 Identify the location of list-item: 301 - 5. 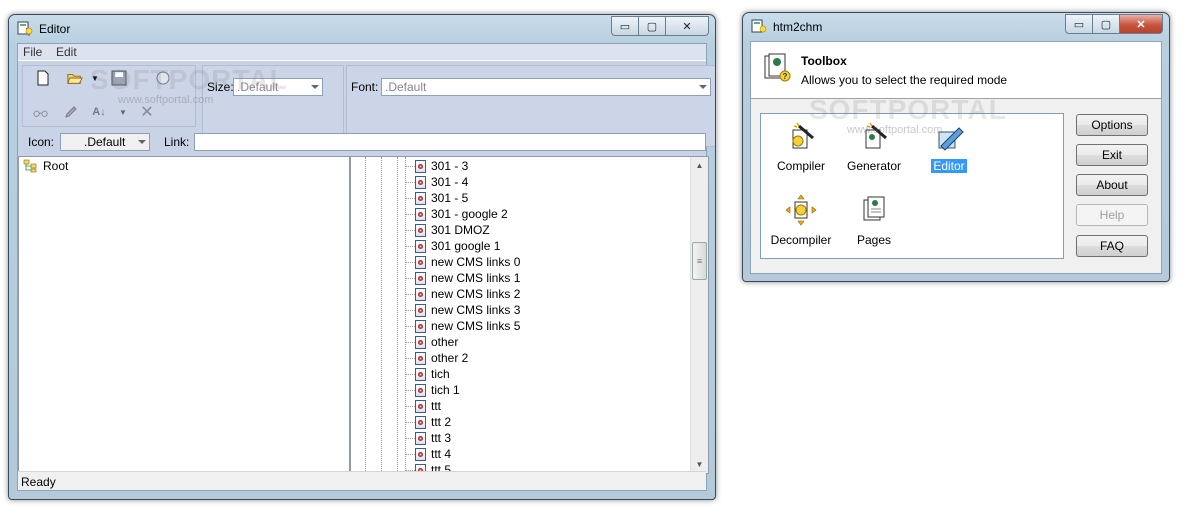
(441, 198).